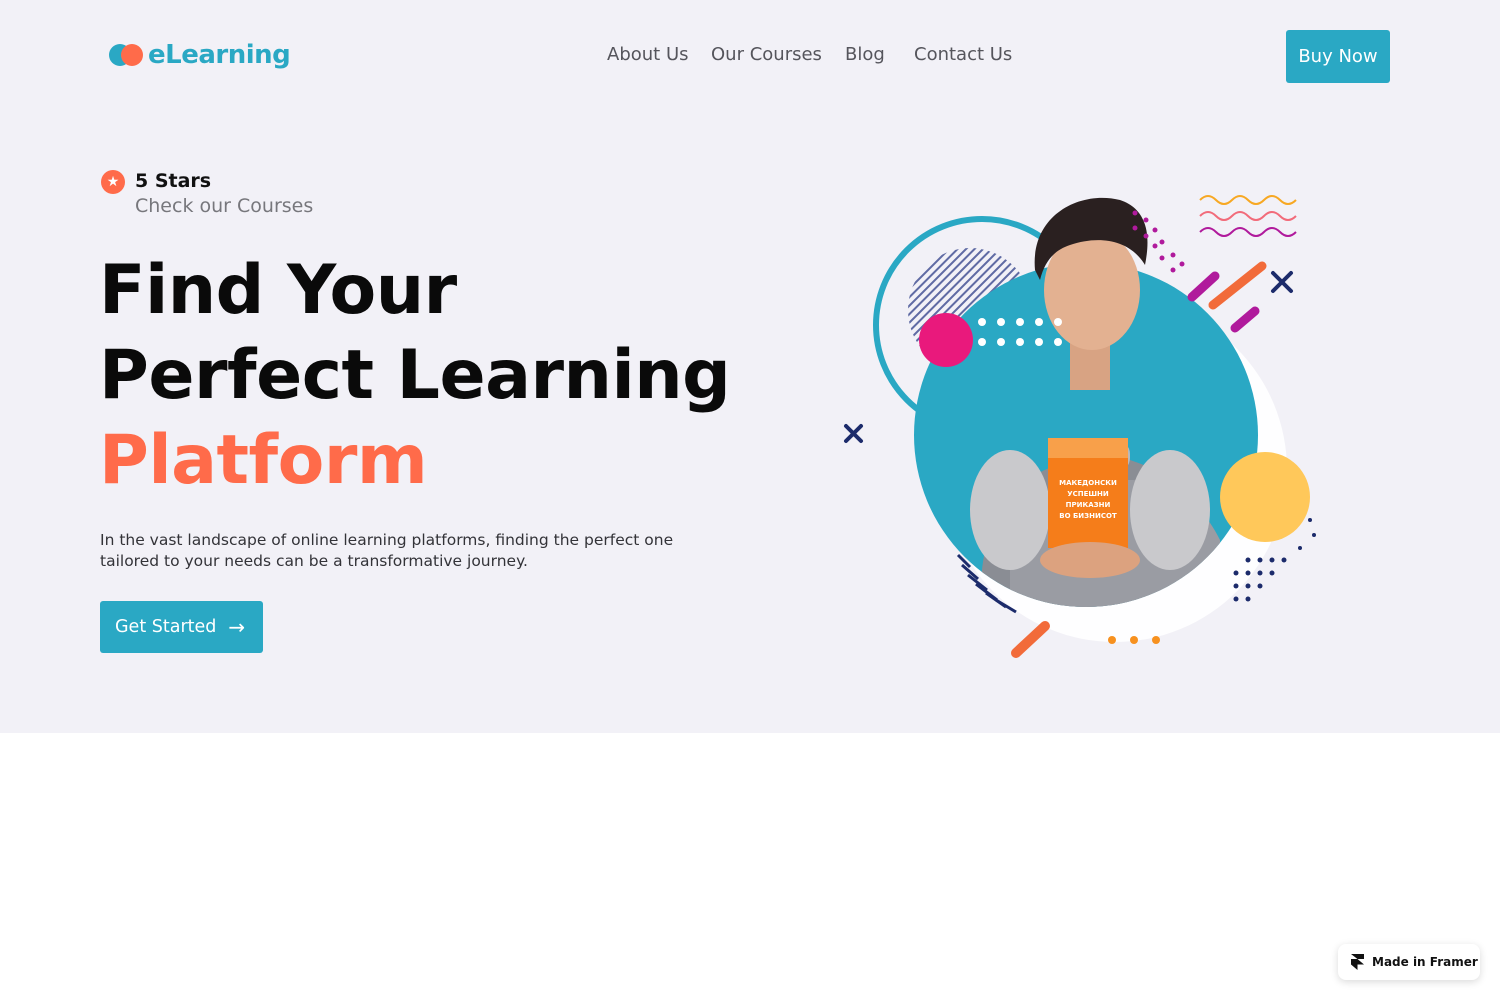 The height and width of the screenshot is (1000, 1500). I want to click on hero-illustration: МАКЕДОНСКИ УСПЕШНИ ПРИКАЗНИ ВО БИЗНИСОТ, so click(1080, 426).